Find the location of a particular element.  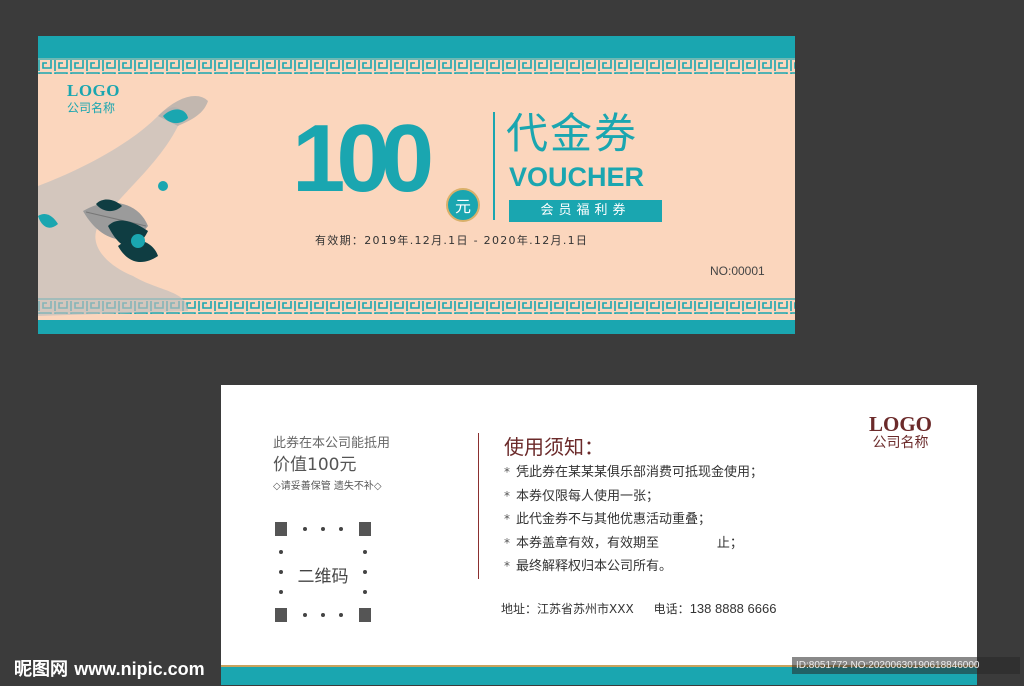

amount: 100 is located at coordinates (363, 158).